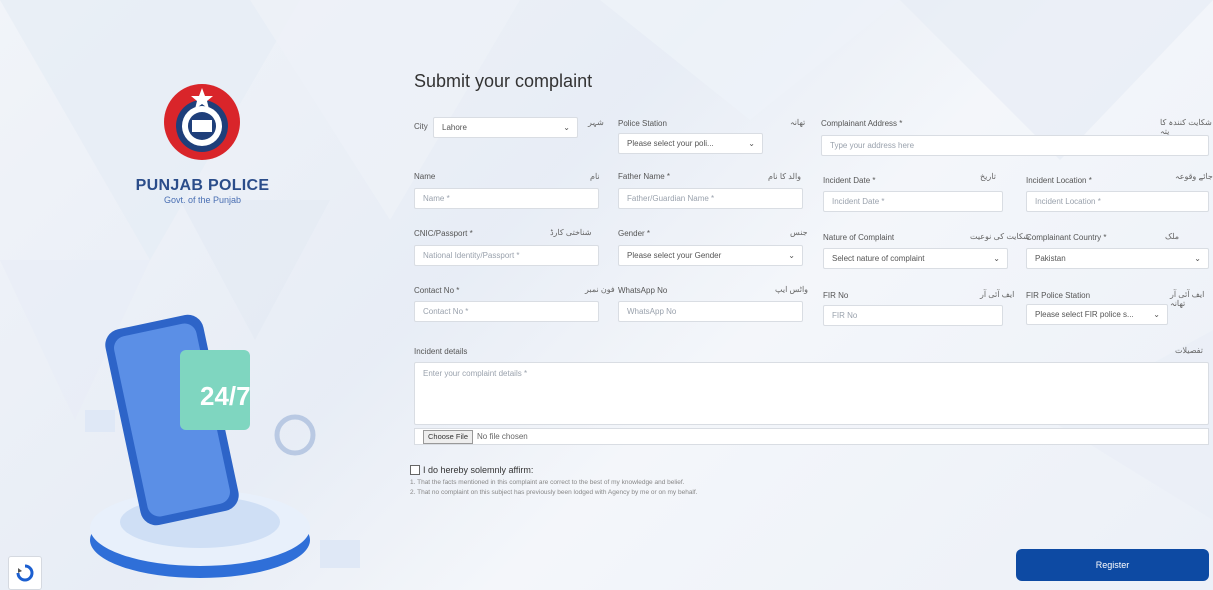 The width and height of the screenshot is (1213, 590). Describe the element at coordinates (596, 122) in the screenshot. I see `city-urdu-label: شہر` at that location.